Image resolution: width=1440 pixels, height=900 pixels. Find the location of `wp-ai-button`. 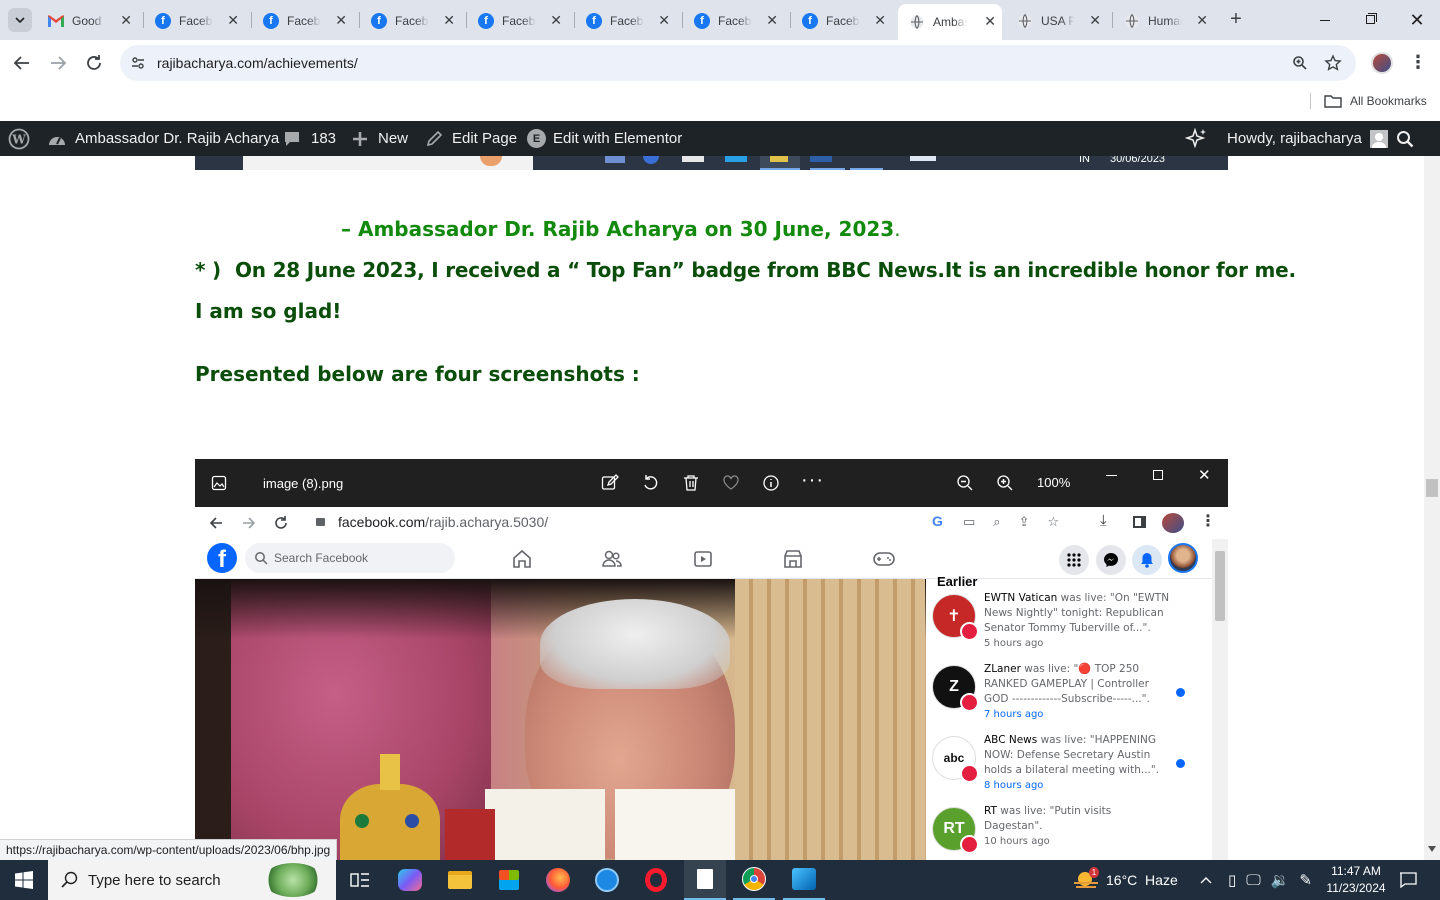

wp-ai-button is located at coordinates (1197, 138).